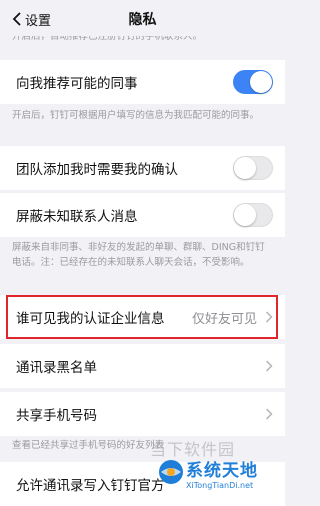  I want to click on block-unknown-label: 屏蔽未知联系人消息, so click(77, 217).